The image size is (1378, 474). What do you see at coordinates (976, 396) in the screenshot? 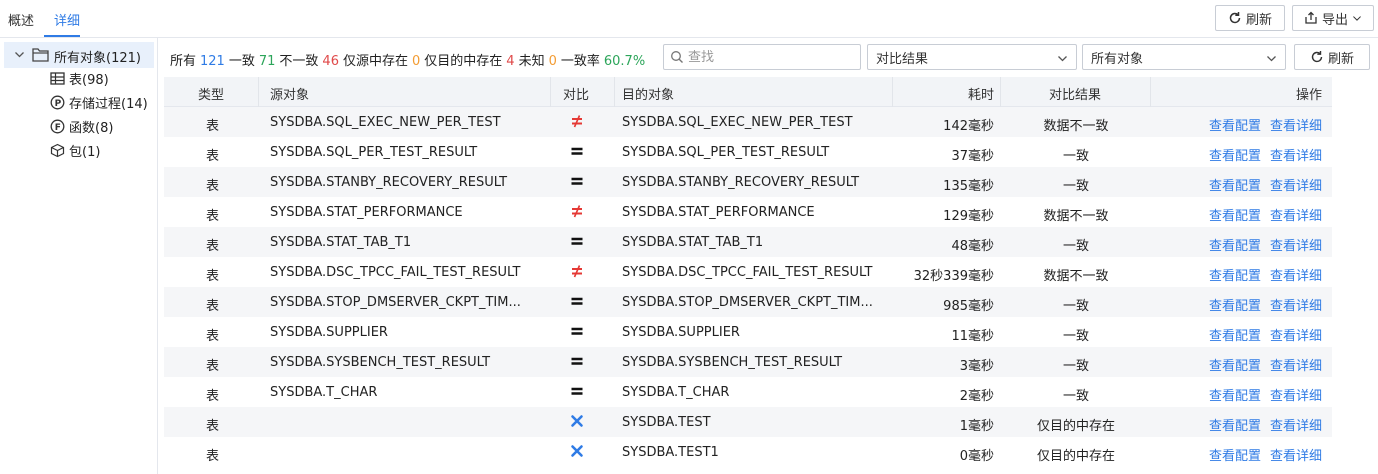
I see `cell-time: 2毫秒` at bounding box center [976, 396].